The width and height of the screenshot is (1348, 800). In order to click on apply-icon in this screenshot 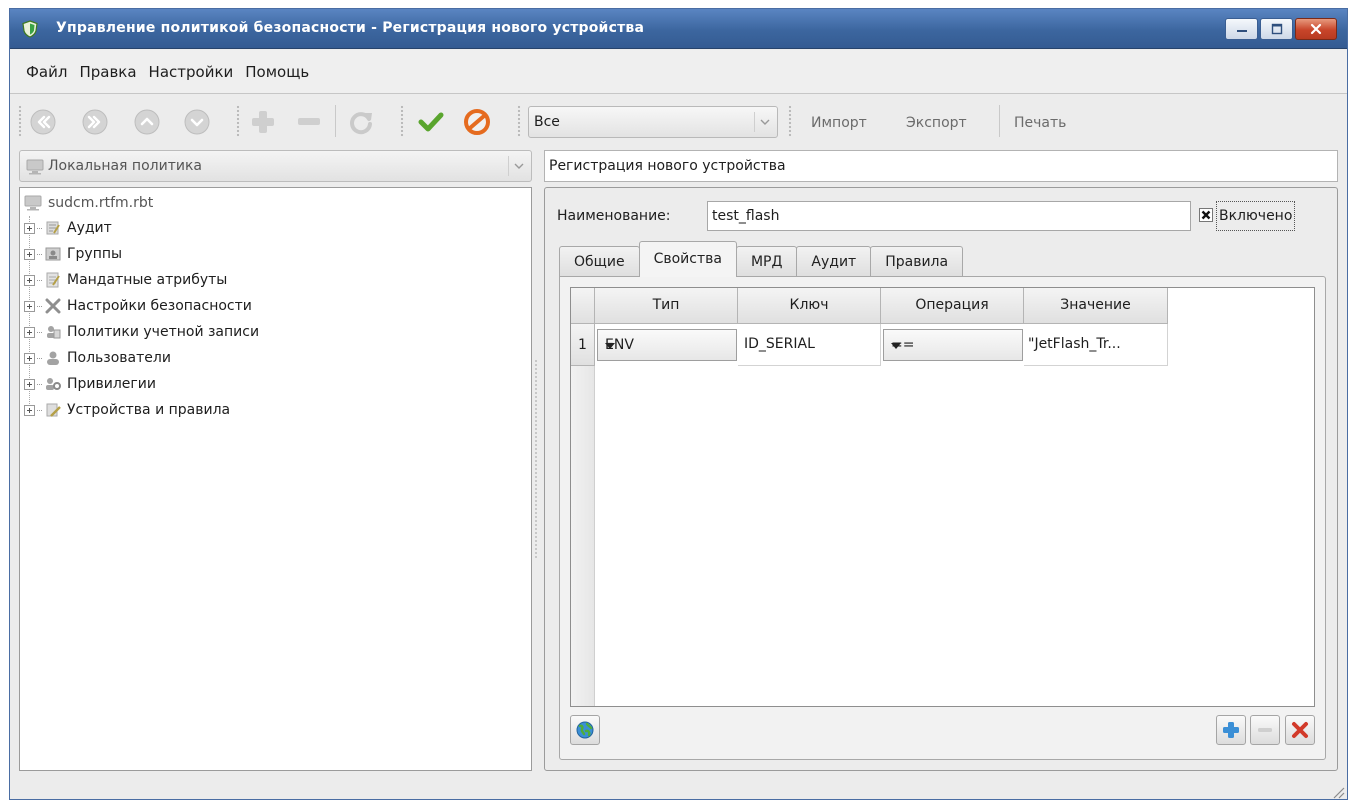, I will do `click(431, 122)`.